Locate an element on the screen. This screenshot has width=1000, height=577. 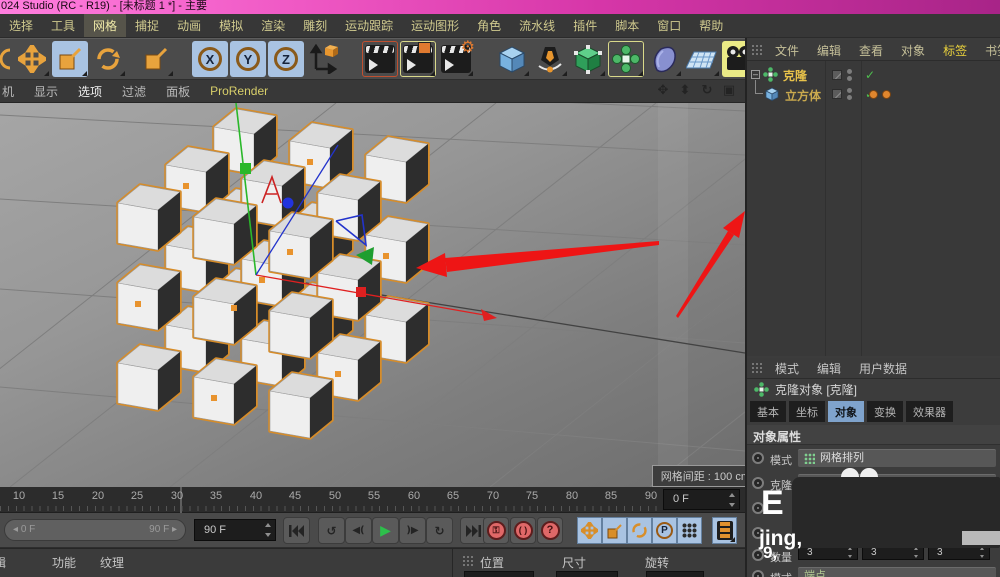
subdivision-surface-button is located at coordinates (588, 59).